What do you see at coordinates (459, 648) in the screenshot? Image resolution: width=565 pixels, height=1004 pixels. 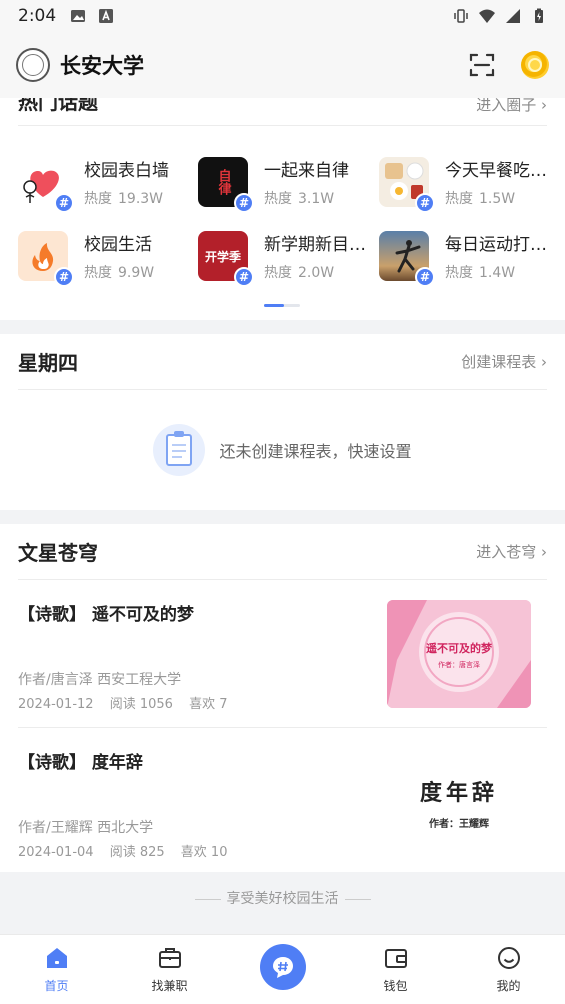 I see `cover-title: 遥不可及的梦` at bounding box center [459, 648].